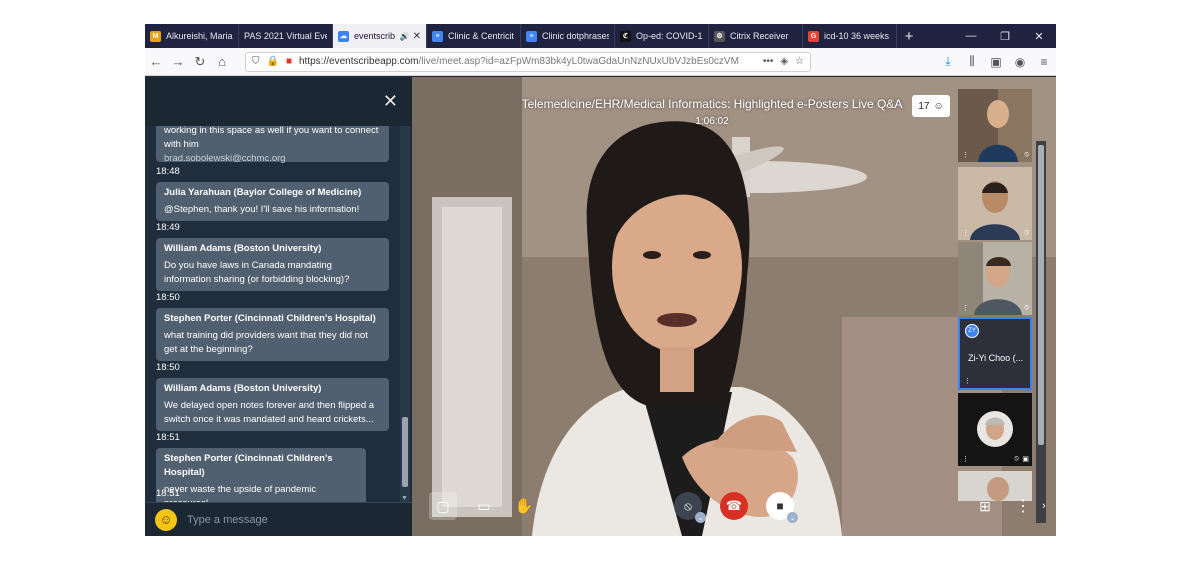  Describe the element at coordinates (256, 61) in the screenshot. I see `shield-icon: ⛉` at that location.